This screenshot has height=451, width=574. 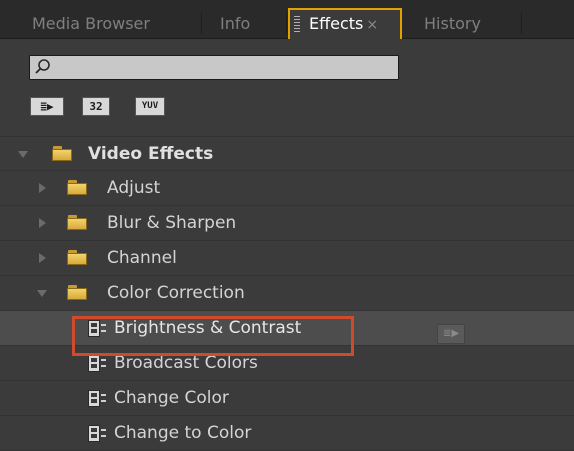 I want to click on 32-bit-effects-button: 32, so click(x=96, y=106).